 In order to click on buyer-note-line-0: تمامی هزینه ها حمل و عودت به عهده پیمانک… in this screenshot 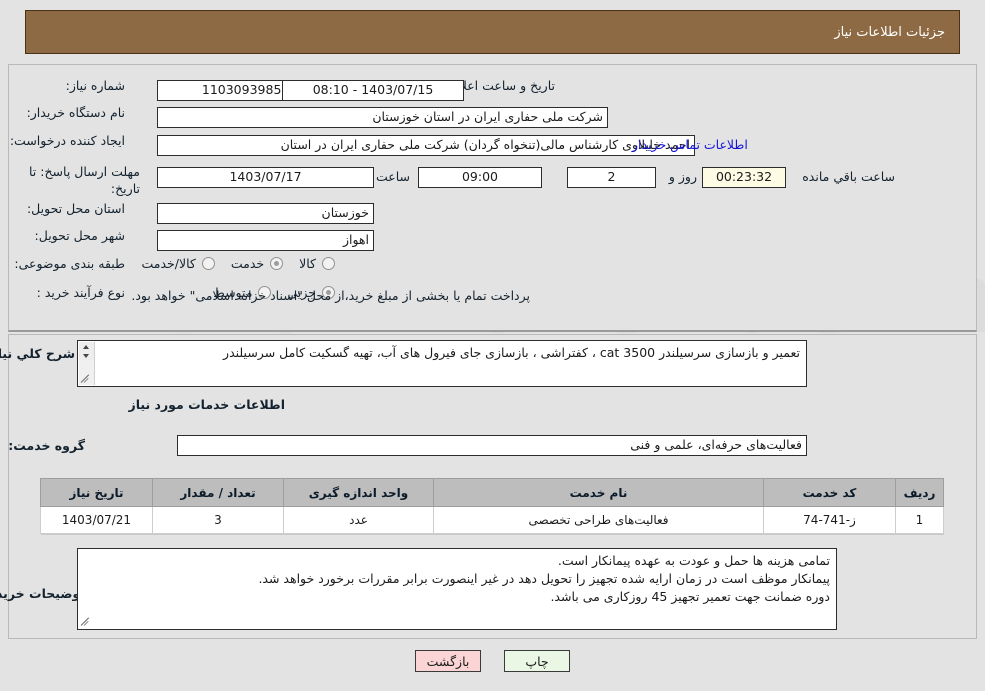, I will do `click(693, 560)`.